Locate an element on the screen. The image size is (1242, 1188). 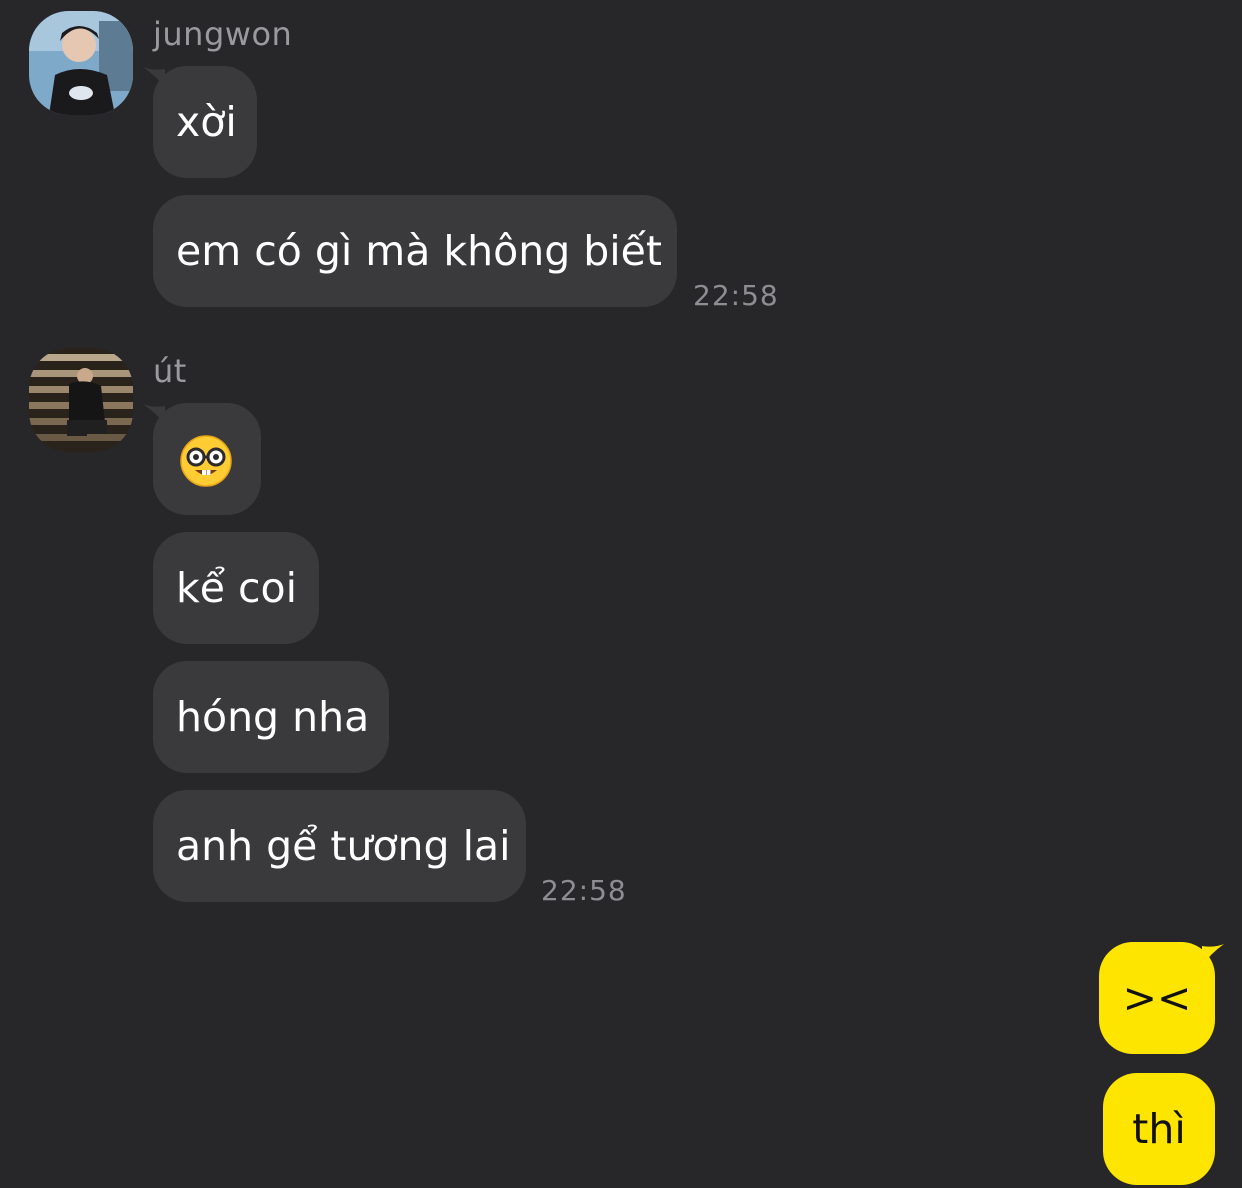
message-bubble-outgoing: thì is located at coordinates (1159, 1129).